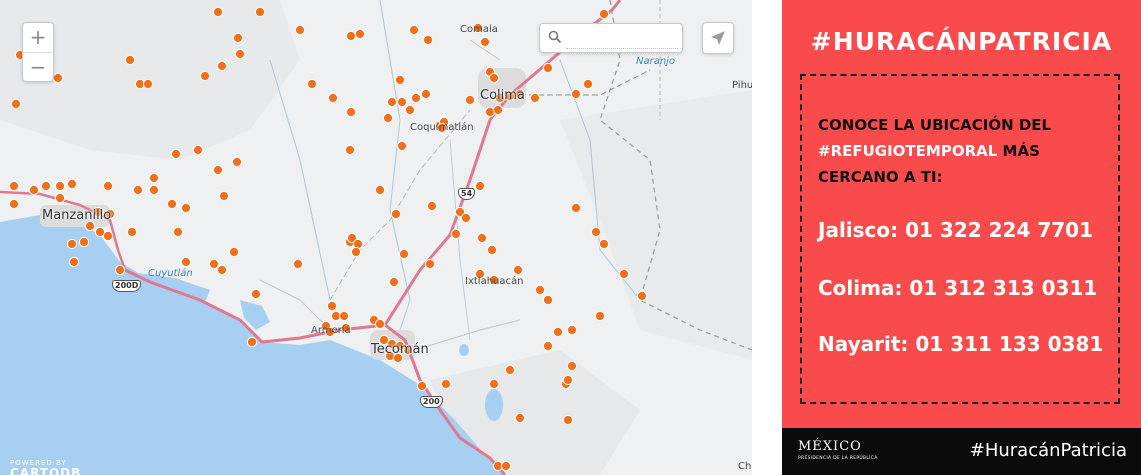 The height and width of the screenshot is (475, 1141). What do you see at coordinates (555, 37) in the screenshot?
I see `search-icon` at bounding box center [555, 37].